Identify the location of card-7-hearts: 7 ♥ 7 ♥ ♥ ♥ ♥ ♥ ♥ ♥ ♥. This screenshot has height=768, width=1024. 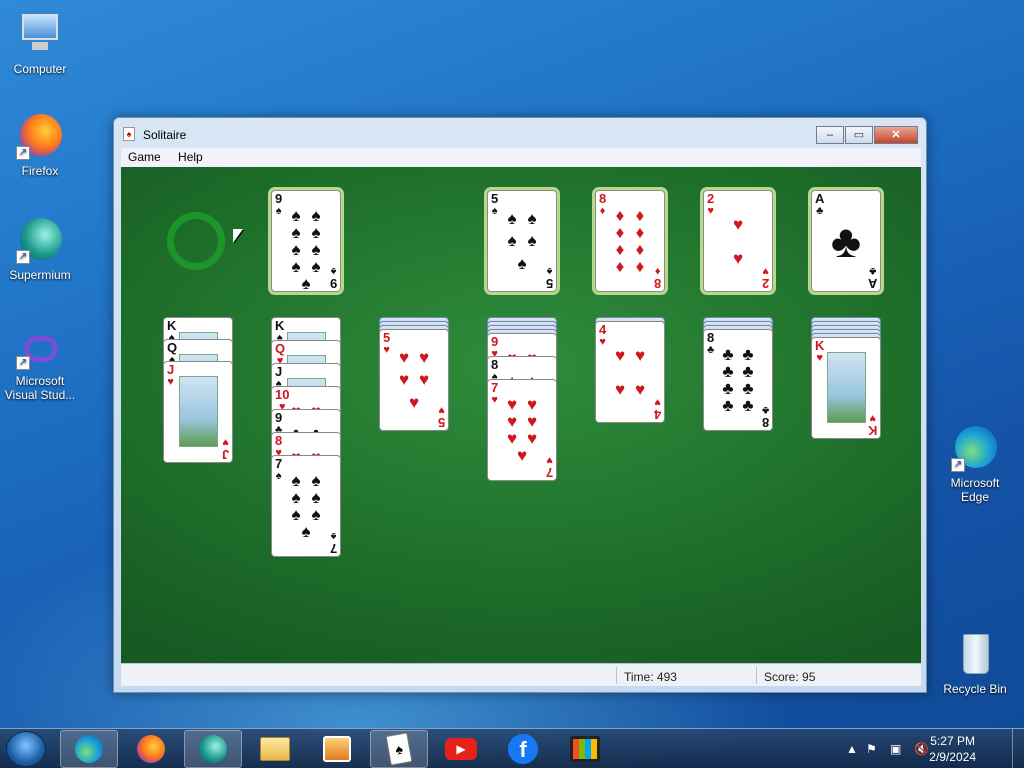
(522, 430).